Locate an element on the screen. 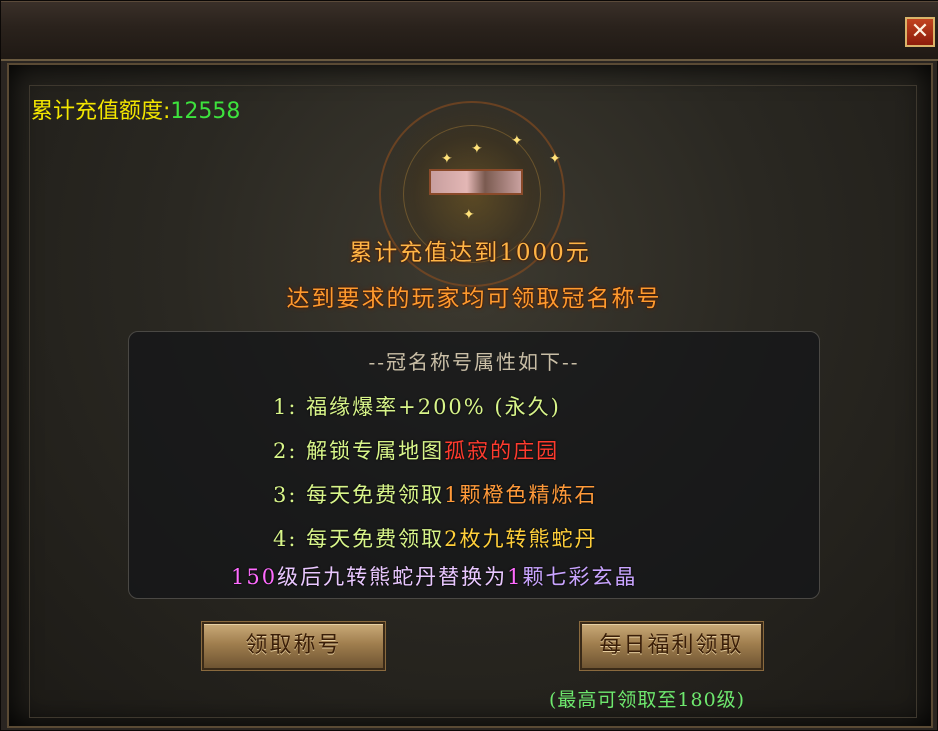 The height and width of the screenshot is (731, 938). attribute-item: 4: 每天免费领取2枚九转熊蛇丹 is located at coordinates (435, 538).